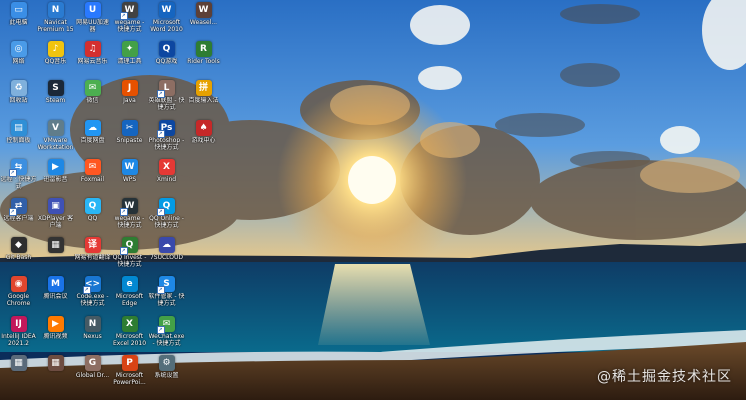  What do you see at coordinates (92, 295) in the screenshot?
I see `desktop-icon-vscode: <> ↗ Code.exe - 快捷方式` at bounding box center [92, 295].